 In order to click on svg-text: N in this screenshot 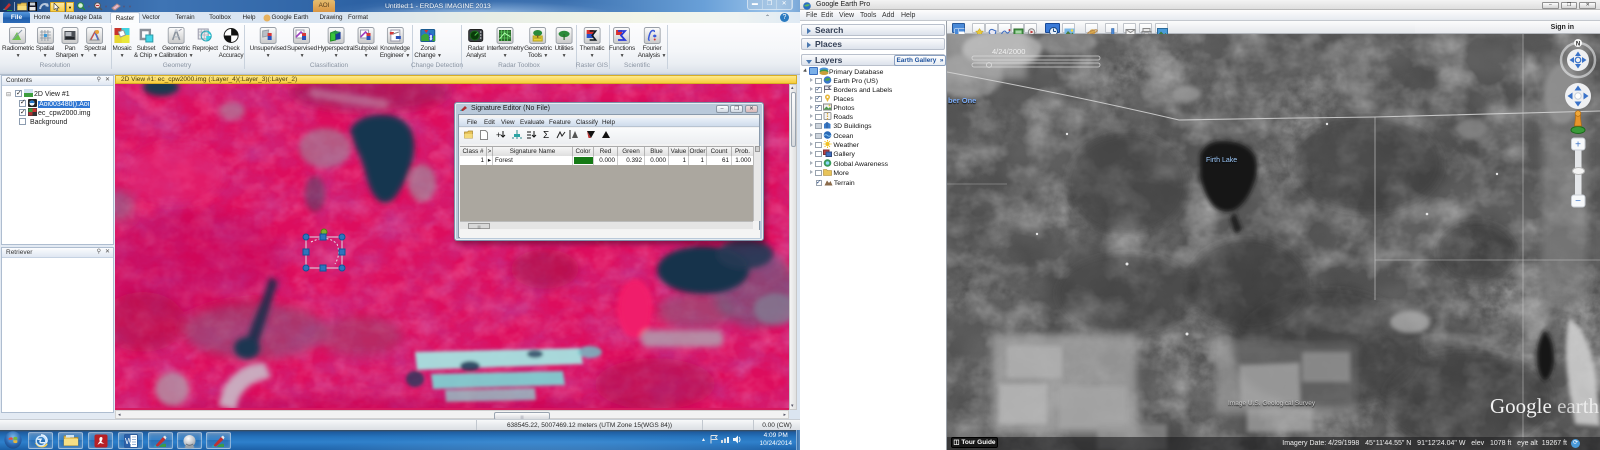, I will do `click(1578, 45)`.